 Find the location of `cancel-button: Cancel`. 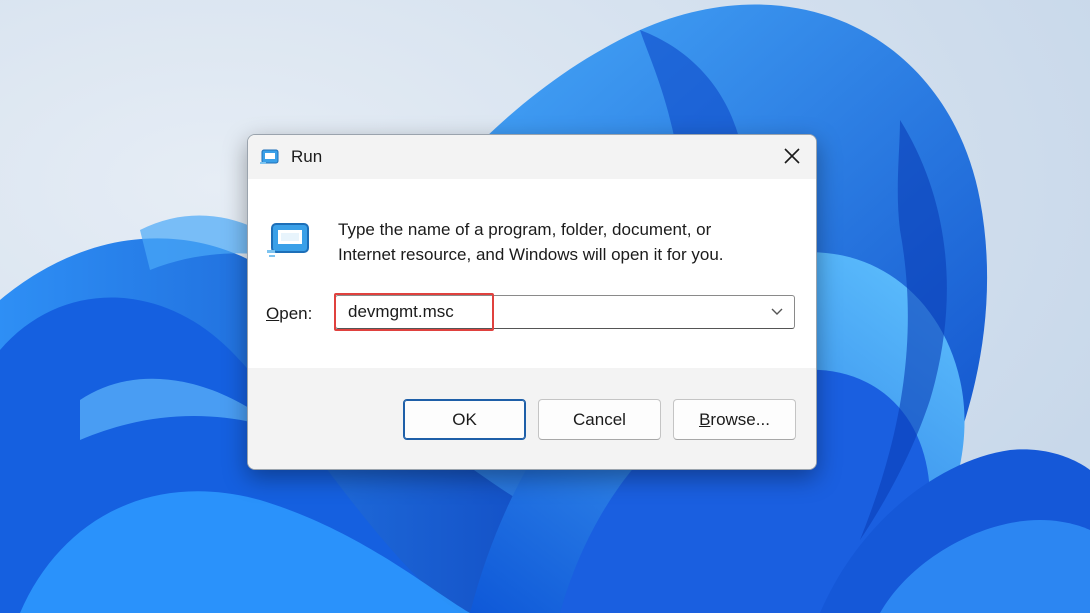

cancel-button: Cancel is located at coordinates (599, 419).